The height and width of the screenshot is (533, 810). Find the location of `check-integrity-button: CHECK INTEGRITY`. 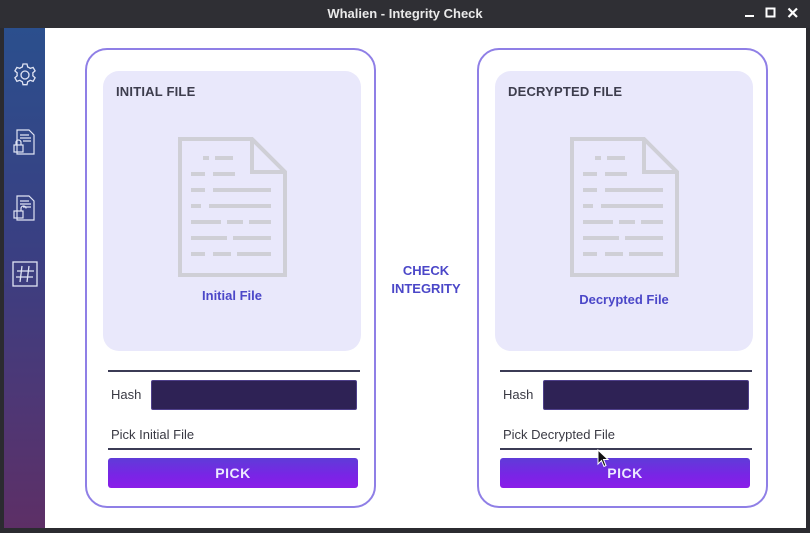

check-integrity-button: CHECK INTEGRITY is located at coordinates (426, 280).